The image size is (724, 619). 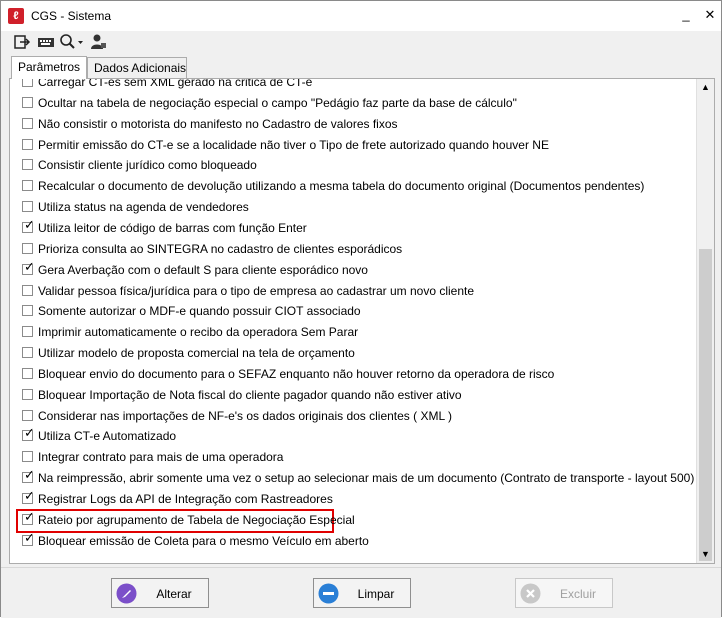 What do you see at coordinates (49, 67) in the screenshot?
I see `tab-parametros: Parâmetros` at bounding box center [49, 67].